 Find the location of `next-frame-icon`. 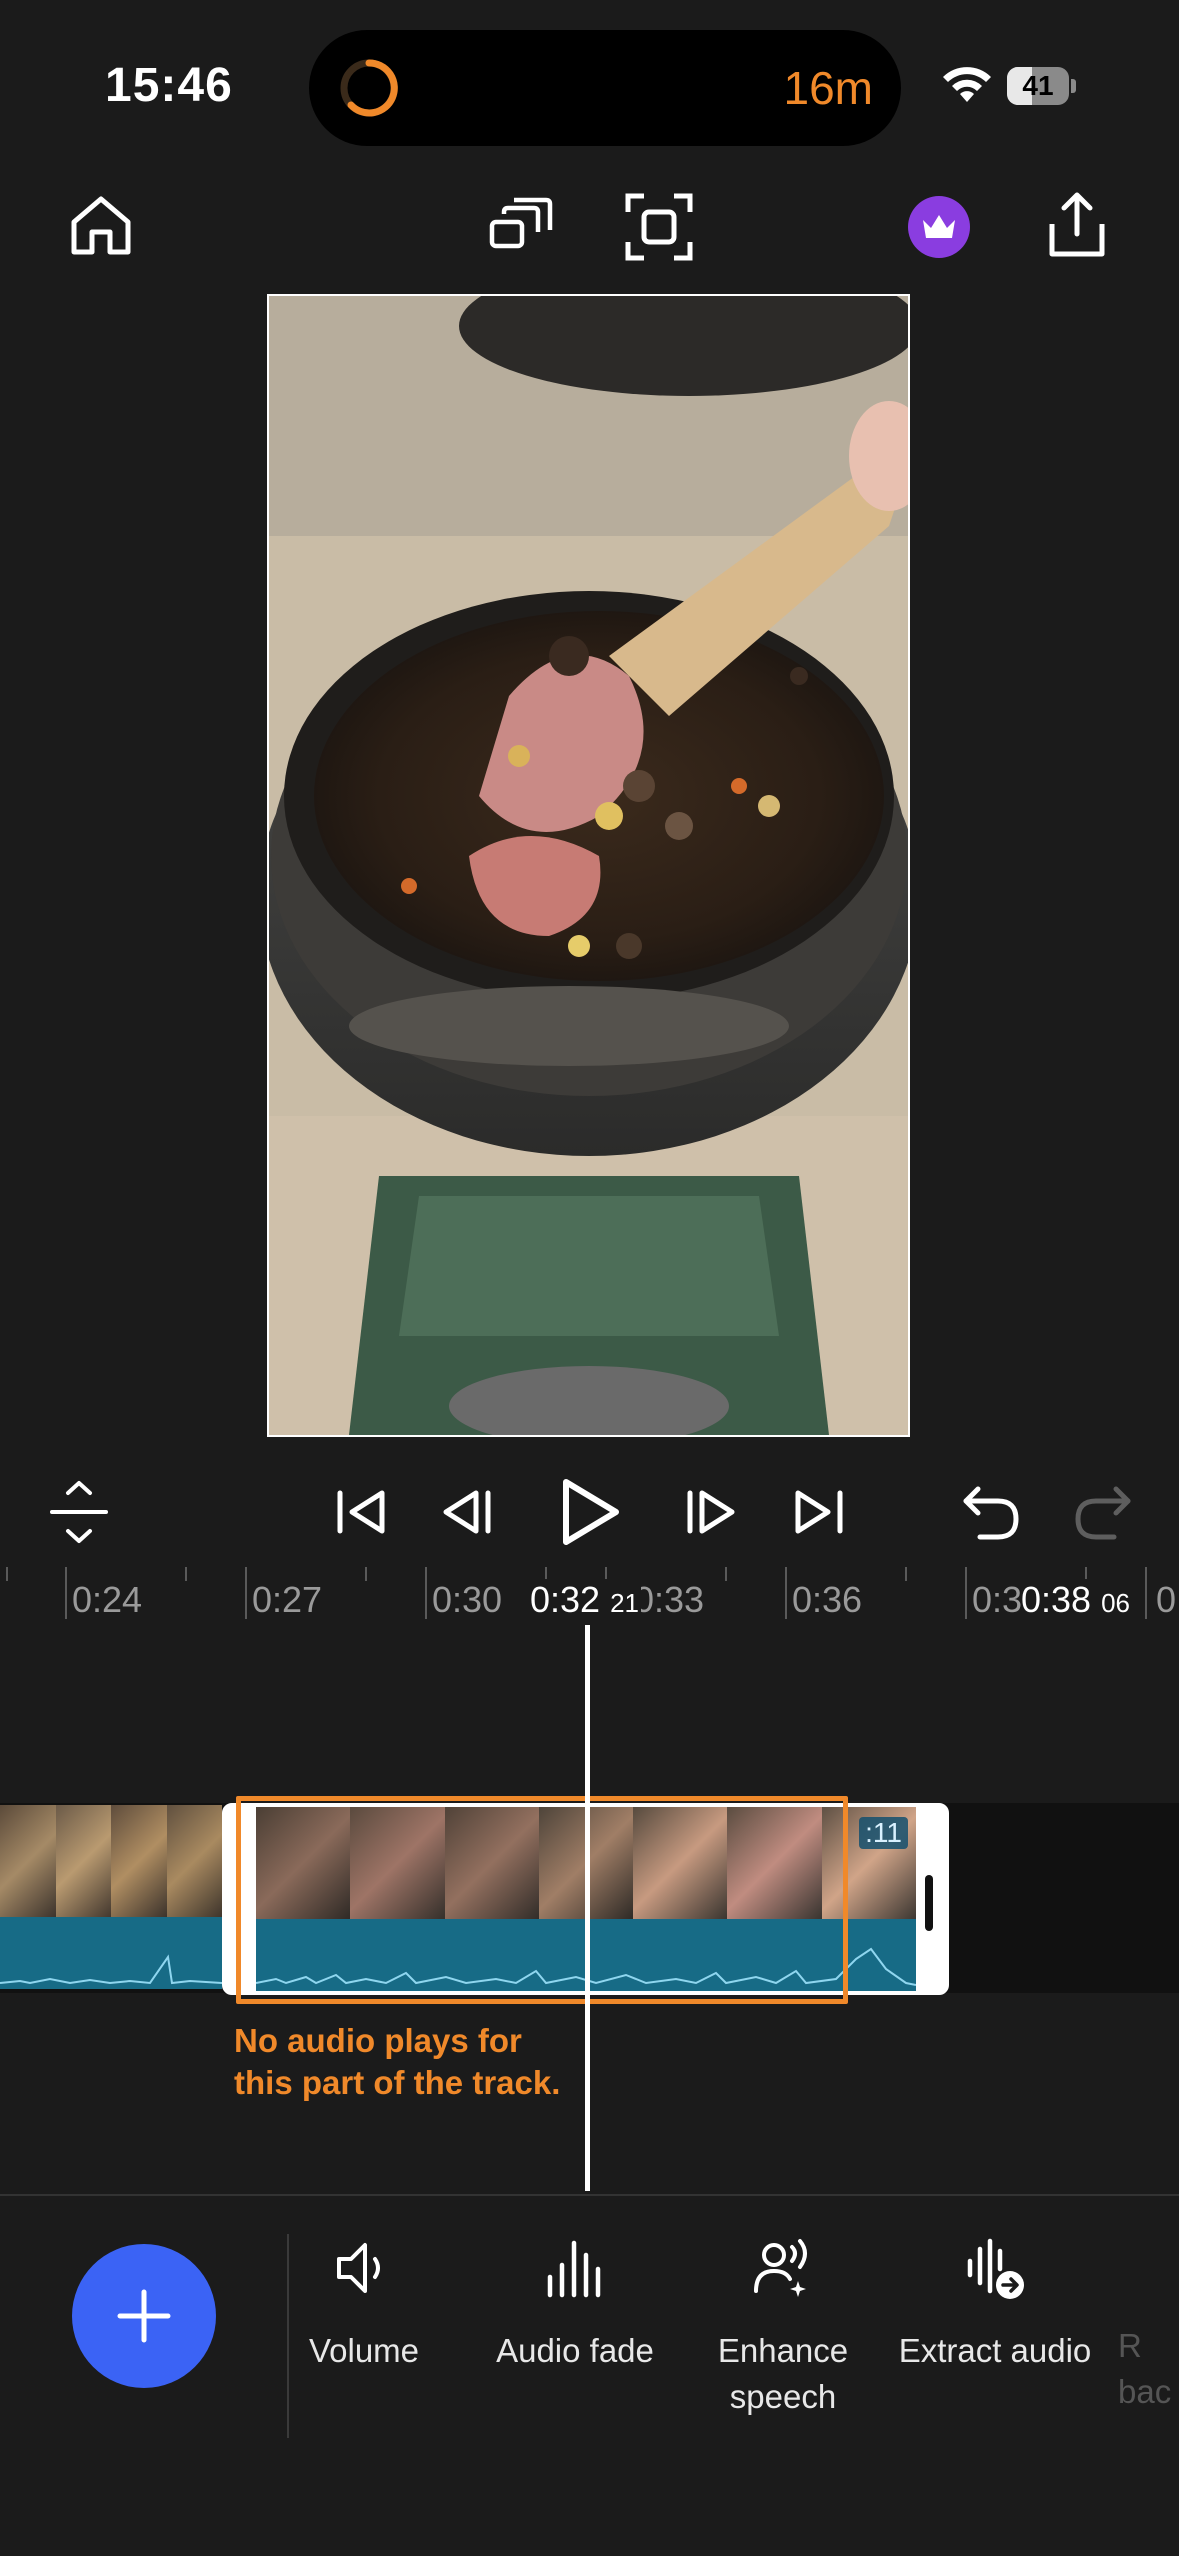

next-frame-icon is located at coordinates (709, 1512).